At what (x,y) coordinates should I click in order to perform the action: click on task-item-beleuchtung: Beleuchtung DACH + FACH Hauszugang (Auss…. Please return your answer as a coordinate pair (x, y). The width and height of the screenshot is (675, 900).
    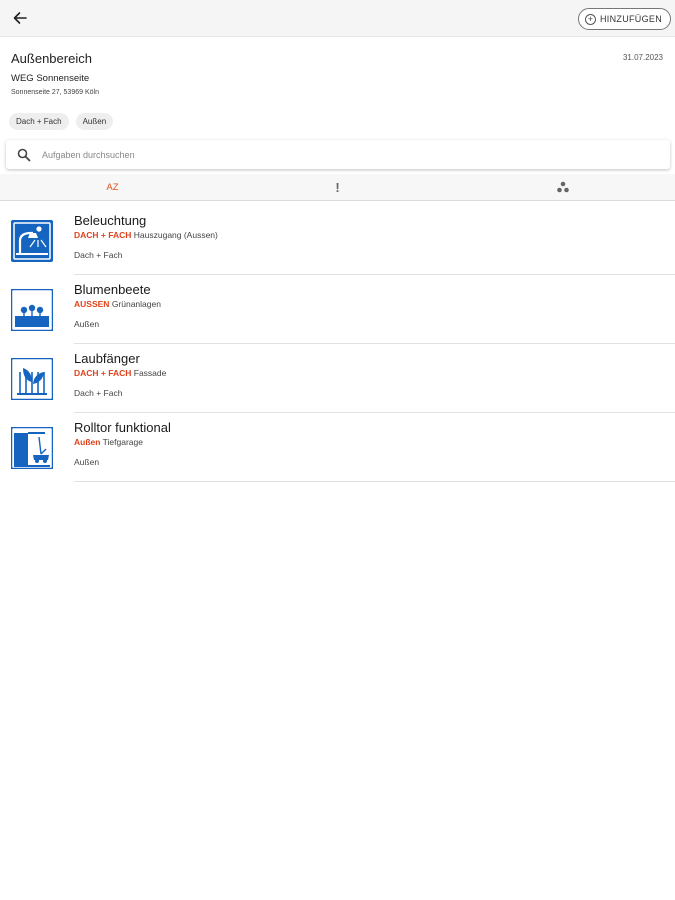
    Looking at the image, I should click on (337, 241).